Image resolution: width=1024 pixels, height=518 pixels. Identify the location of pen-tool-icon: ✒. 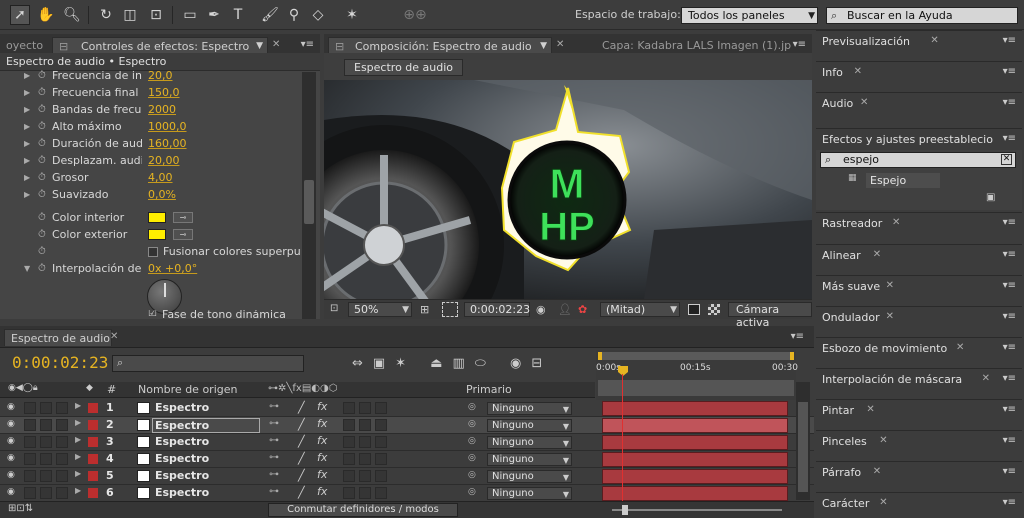
(214, 15).